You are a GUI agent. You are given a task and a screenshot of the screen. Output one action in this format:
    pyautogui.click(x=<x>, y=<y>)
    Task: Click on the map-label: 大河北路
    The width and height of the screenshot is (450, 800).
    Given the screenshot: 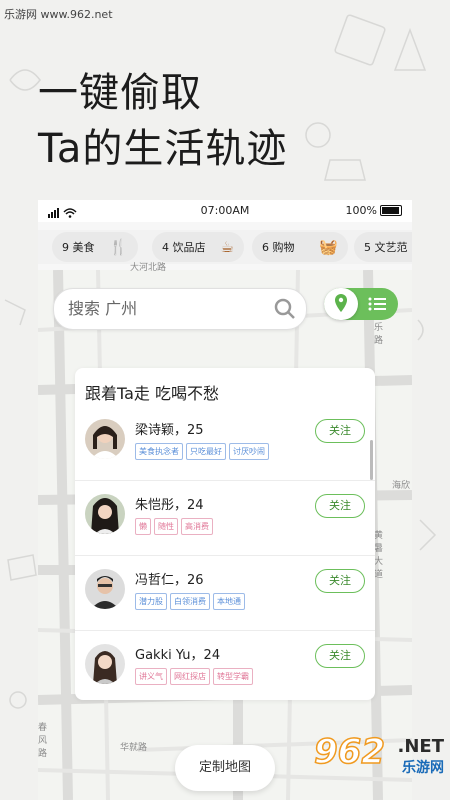 What is the action you would take?
    pyautogui.click(x=148, y=268)
    